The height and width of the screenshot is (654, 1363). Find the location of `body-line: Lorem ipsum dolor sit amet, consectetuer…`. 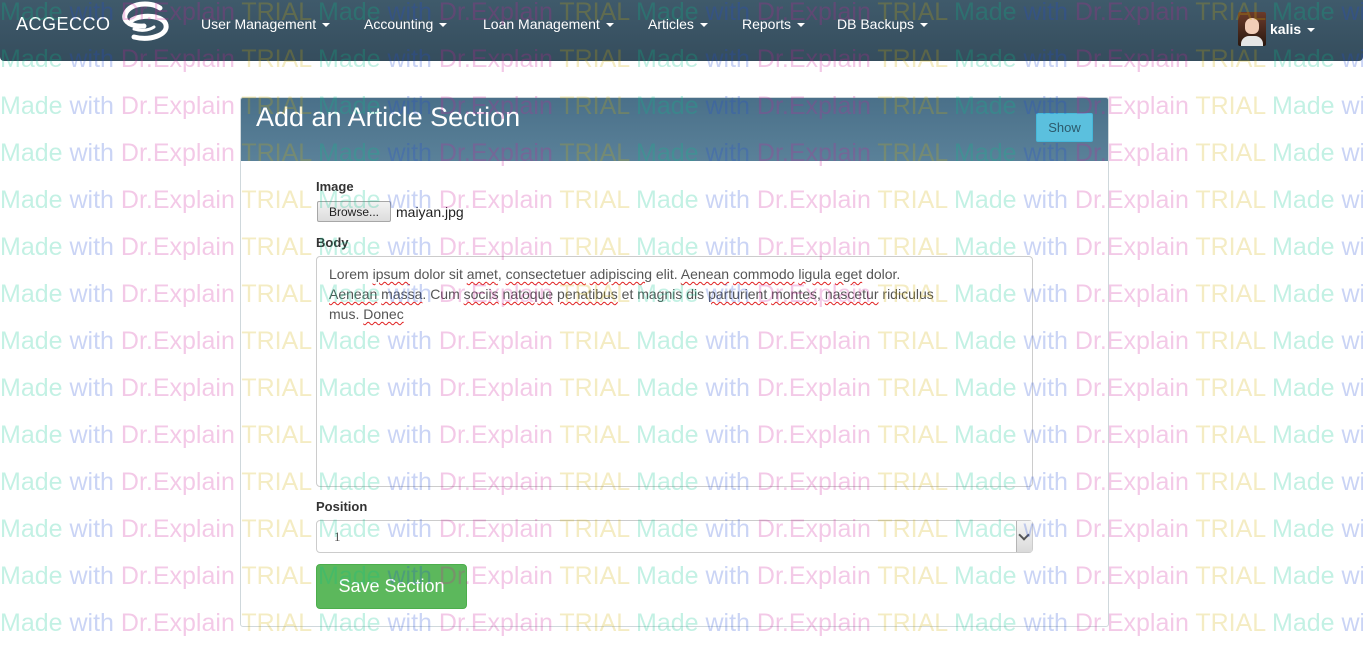

body-line: Lorem ipsum dolor sit amet, consectetuer… is located at coordinates (615, 274).